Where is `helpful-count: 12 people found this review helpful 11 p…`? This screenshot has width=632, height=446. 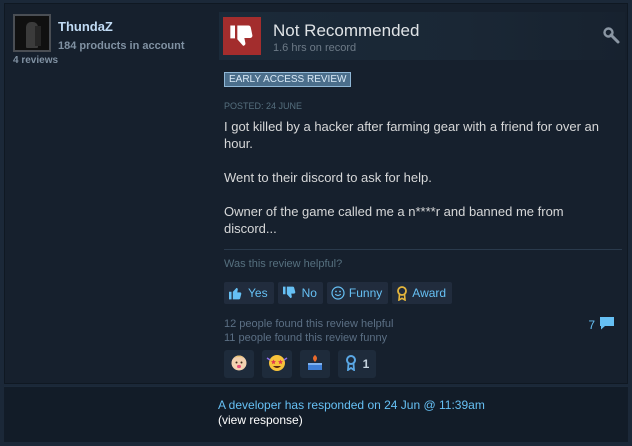 helpful-count: 12 people found this review helpful 11 p… is located at coordinates (308, 331).